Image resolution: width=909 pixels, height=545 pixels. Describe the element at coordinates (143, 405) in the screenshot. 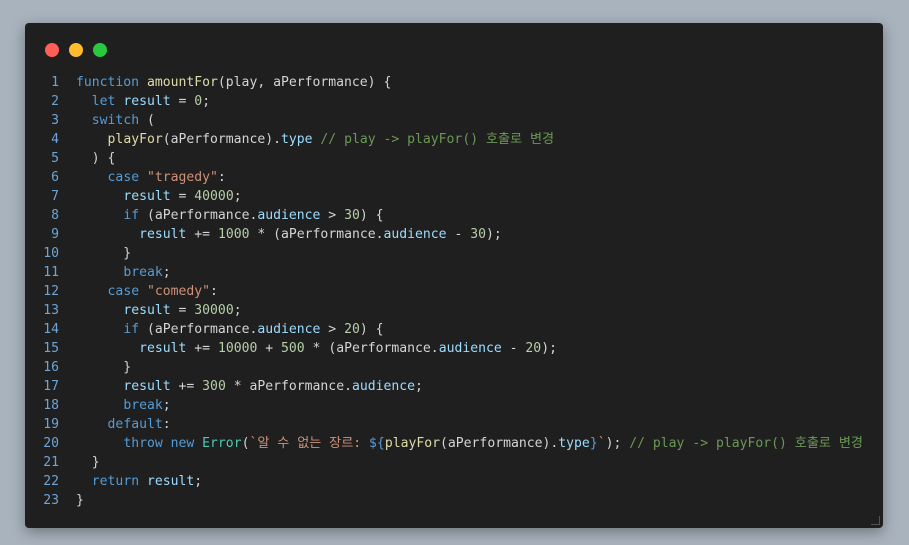

I see `code-token: break` at that location.